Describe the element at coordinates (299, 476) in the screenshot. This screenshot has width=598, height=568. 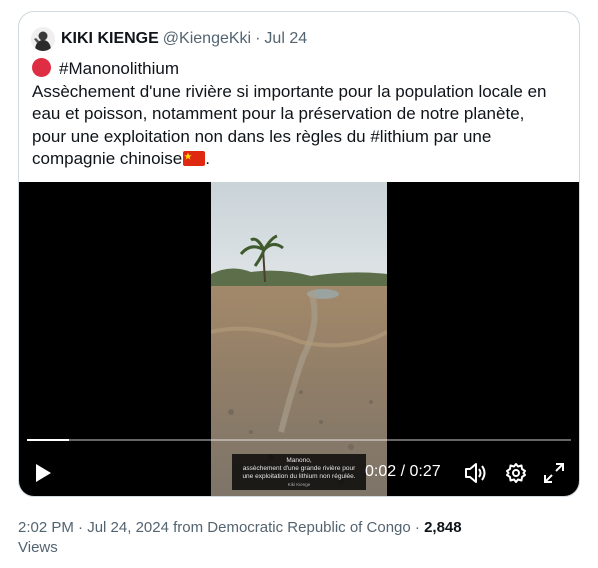
I see `subtitle-line: une exploitation du lithium non régulée.` at that location.